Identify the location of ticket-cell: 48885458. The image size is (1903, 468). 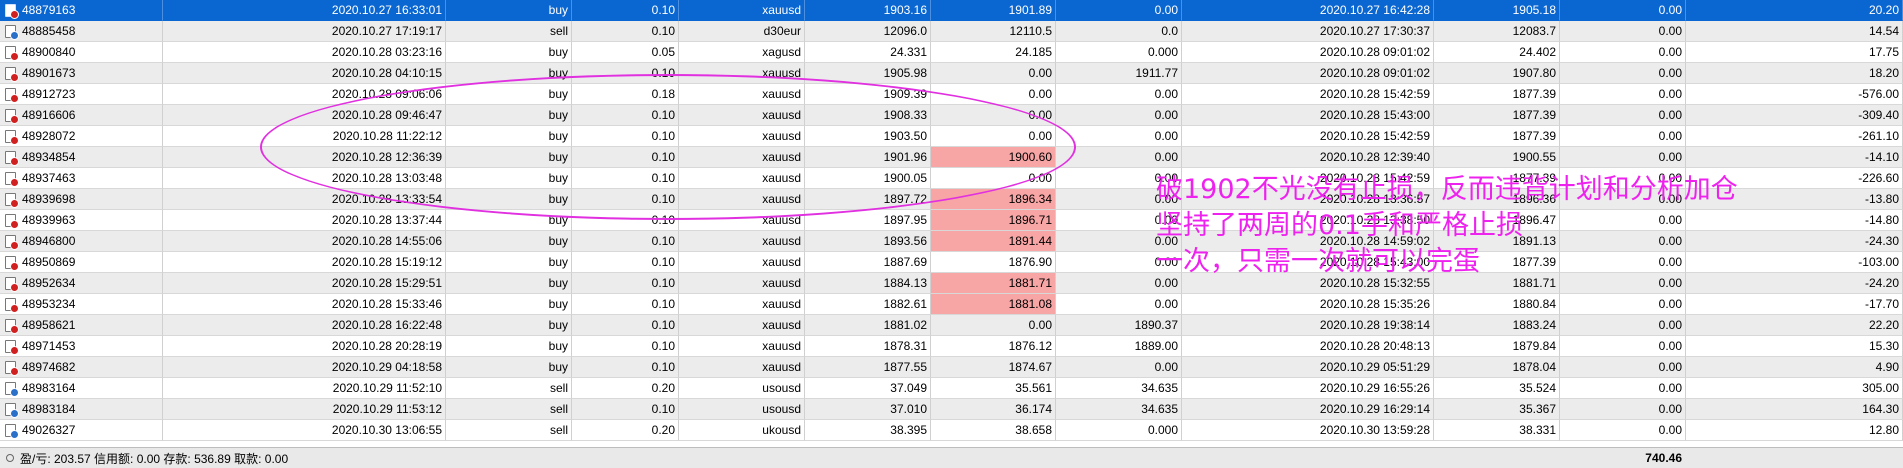
(81, 31).